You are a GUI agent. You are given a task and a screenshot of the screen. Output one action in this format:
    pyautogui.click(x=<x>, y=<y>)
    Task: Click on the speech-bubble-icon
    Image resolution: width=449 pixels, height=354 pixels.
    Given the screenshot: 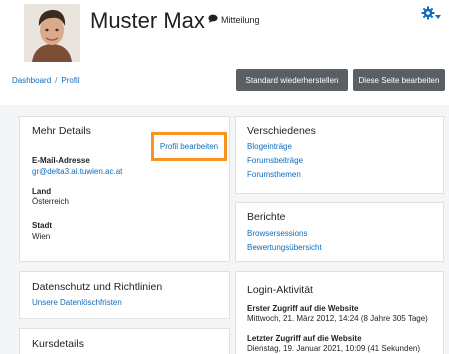 What is the action you would take?
    pyautogui.click(x=213, y=19)
    